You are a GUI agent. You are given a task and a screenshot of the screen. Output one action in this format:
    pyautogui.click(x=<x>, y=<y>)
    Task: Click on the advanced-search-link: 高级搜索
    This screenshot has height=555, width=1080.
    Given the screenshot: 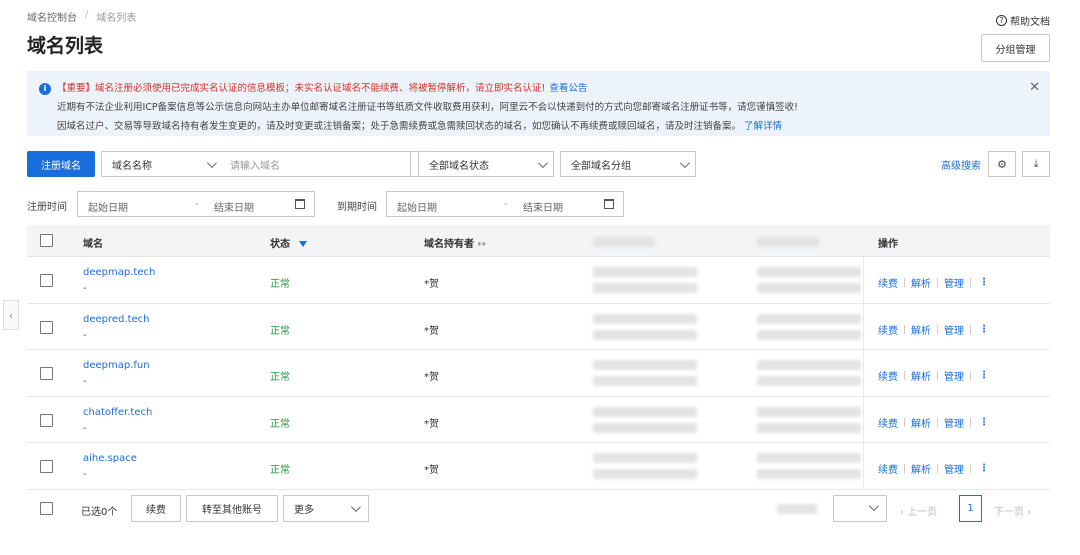 What is the action you would take?
    pyautogui.click(x=961, y=164)
    